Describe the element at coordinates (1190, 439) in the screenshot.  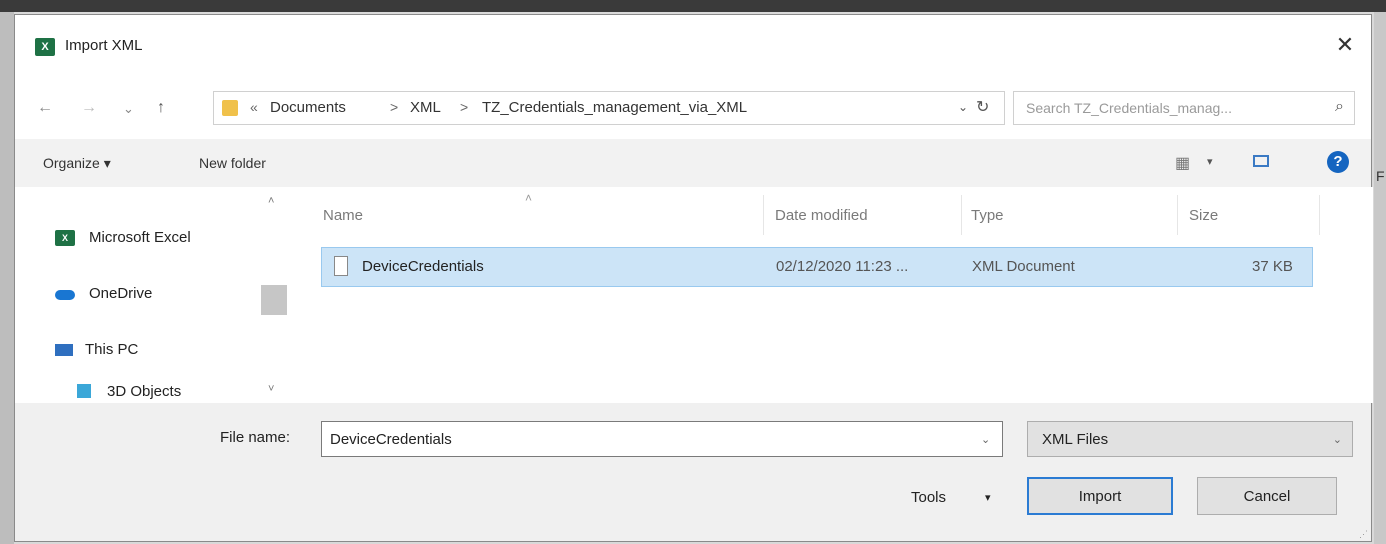
I see `file-type-select: XML Files ⌄` at that location.